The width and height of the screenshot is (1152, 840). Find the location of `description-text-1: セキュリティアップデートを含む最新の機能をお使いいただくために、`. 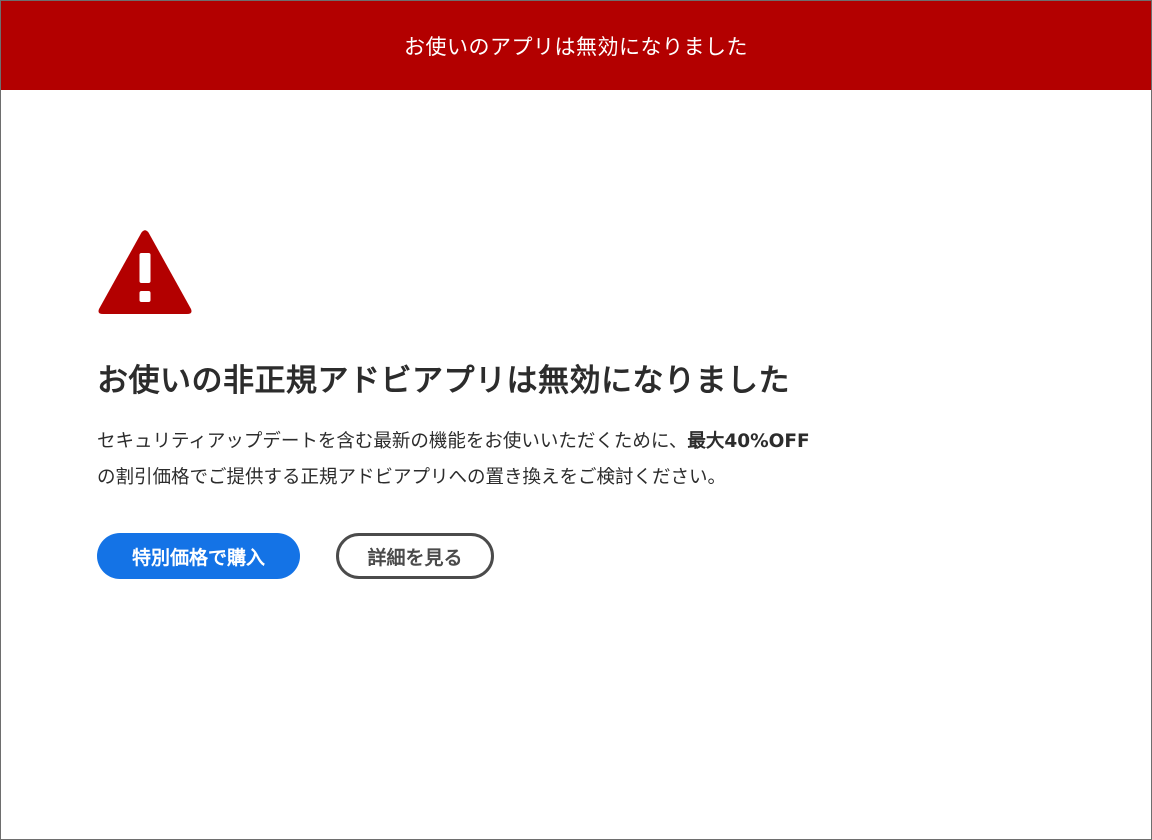

description-text-1: セキュリティアップデートを含む最新の機能をお使いいただくために、 is located at coordinates (392, 441).